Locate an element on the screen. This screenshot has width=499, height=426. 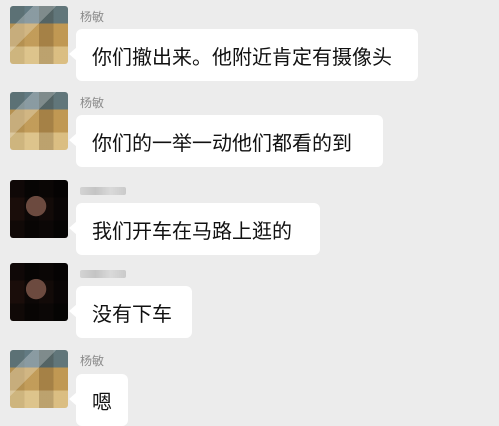
message-bubble: 你们撤出来。他附近肯定有摄像头 is located at coordinates (243, 55).